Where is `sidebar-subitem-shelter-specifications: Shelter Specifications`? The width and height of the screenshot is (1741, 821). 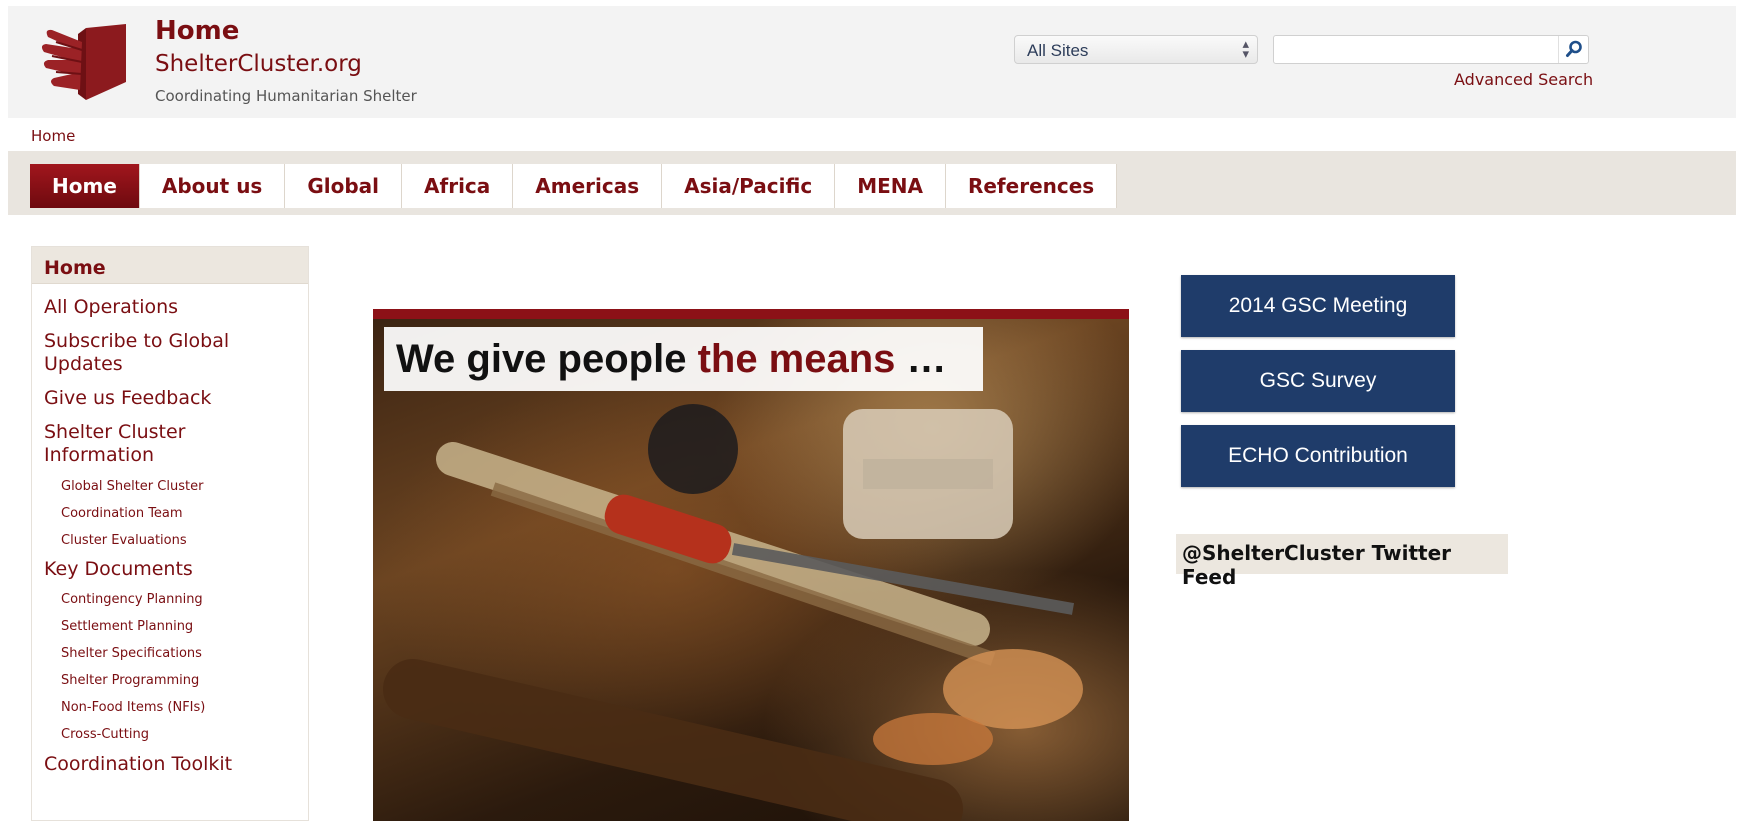 sidebar-subitem-shelter-specifications: Shelter Specifications is located at coordinates (170, 653).